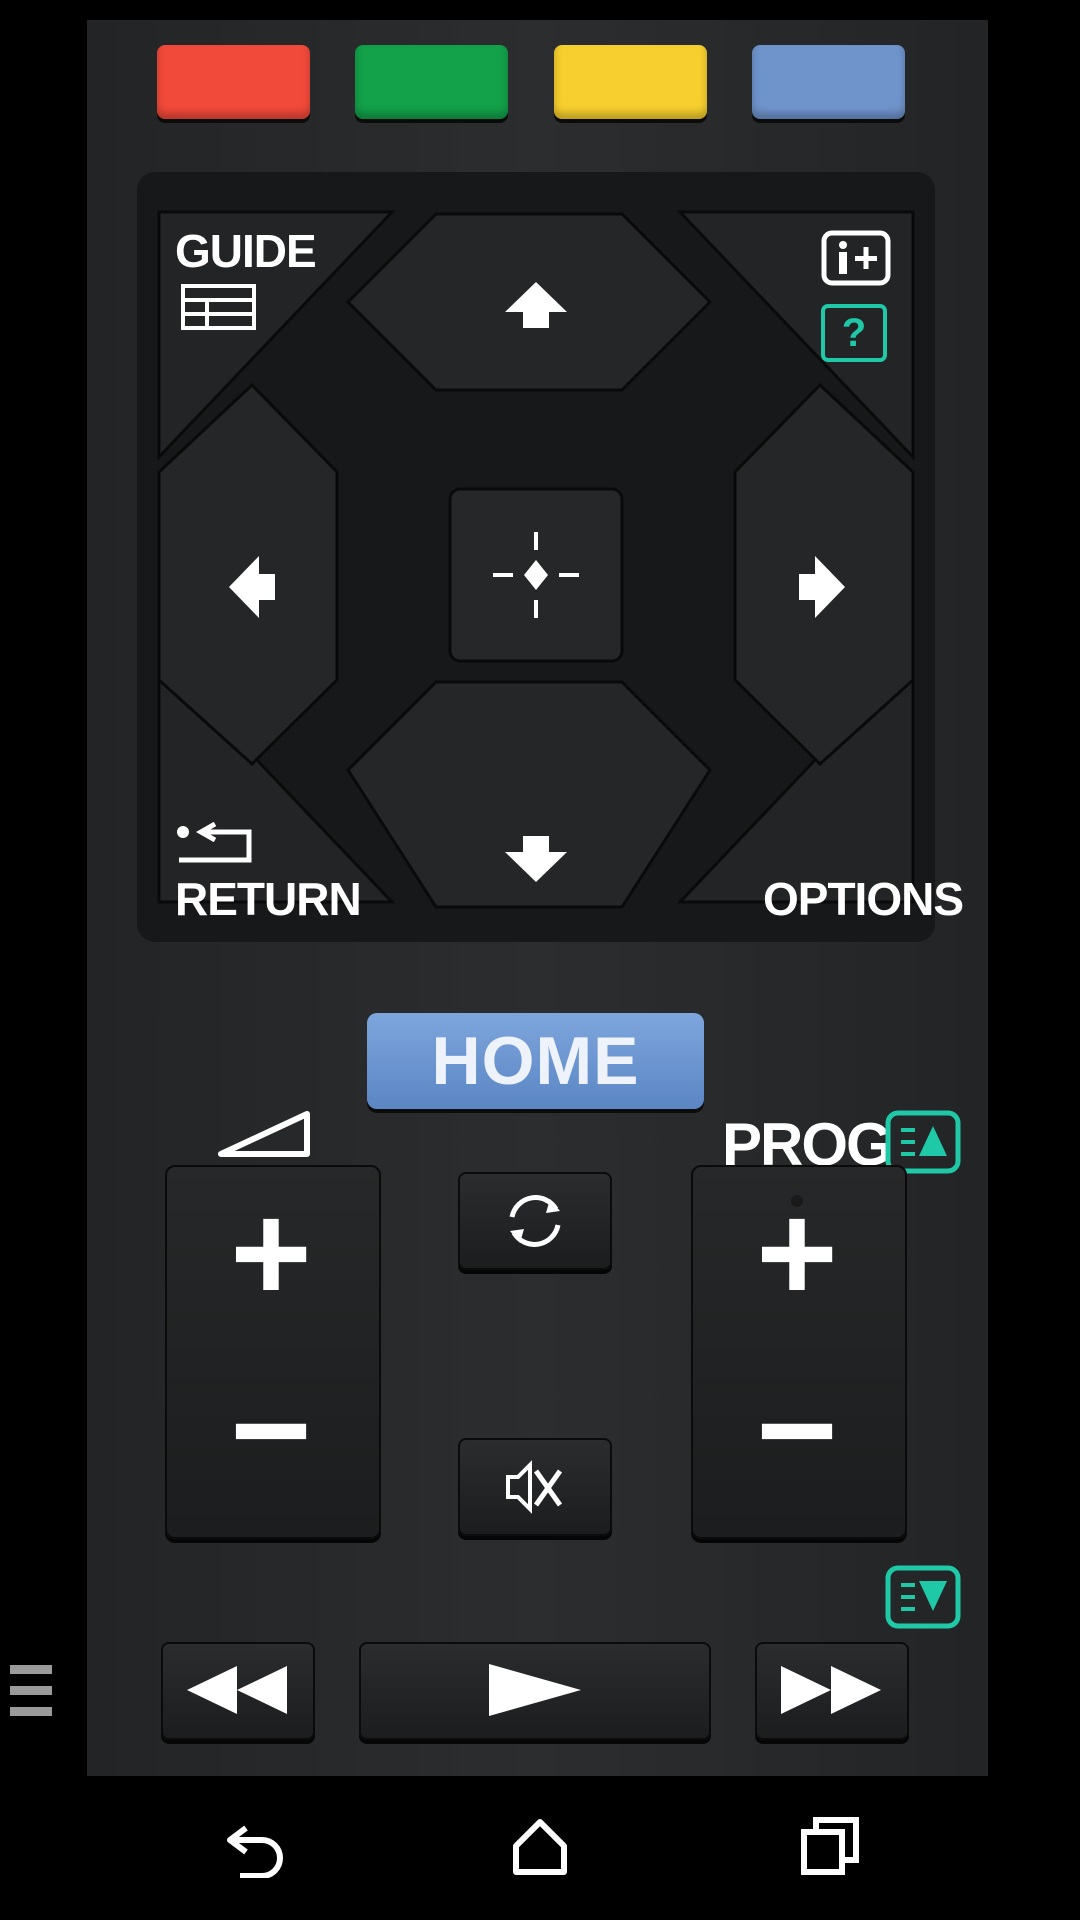  I want to click on refresh-button, so click(535, 1221).